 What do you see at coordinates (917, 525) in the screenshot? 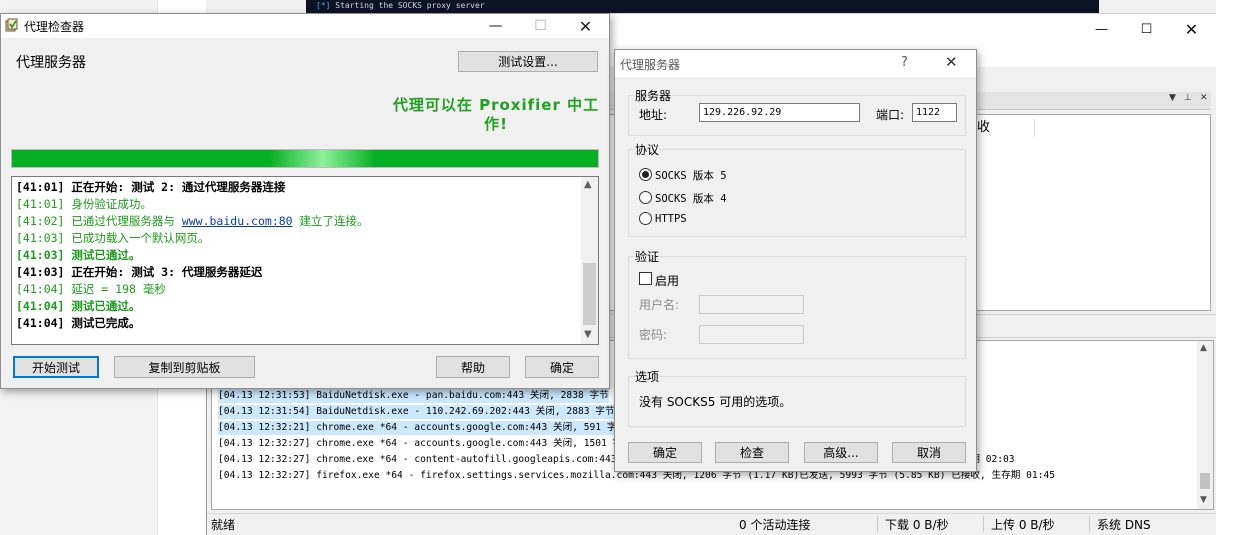
I see `status-download: 下载 0 B/秒` at bounding box center [917, 525].